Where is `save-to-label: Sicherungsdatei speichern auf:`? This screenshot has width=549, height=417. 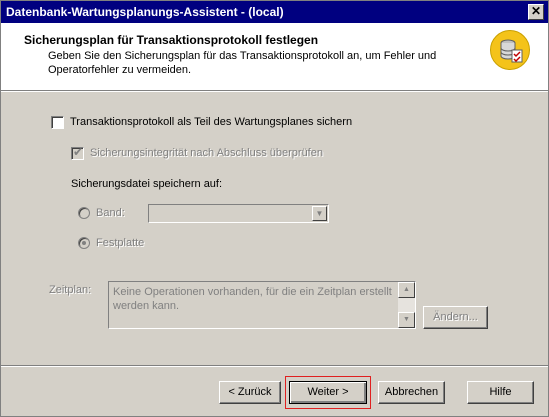
save-to-label: Sicherungsdatei speichern auf: is located at coordinates (147, 184).